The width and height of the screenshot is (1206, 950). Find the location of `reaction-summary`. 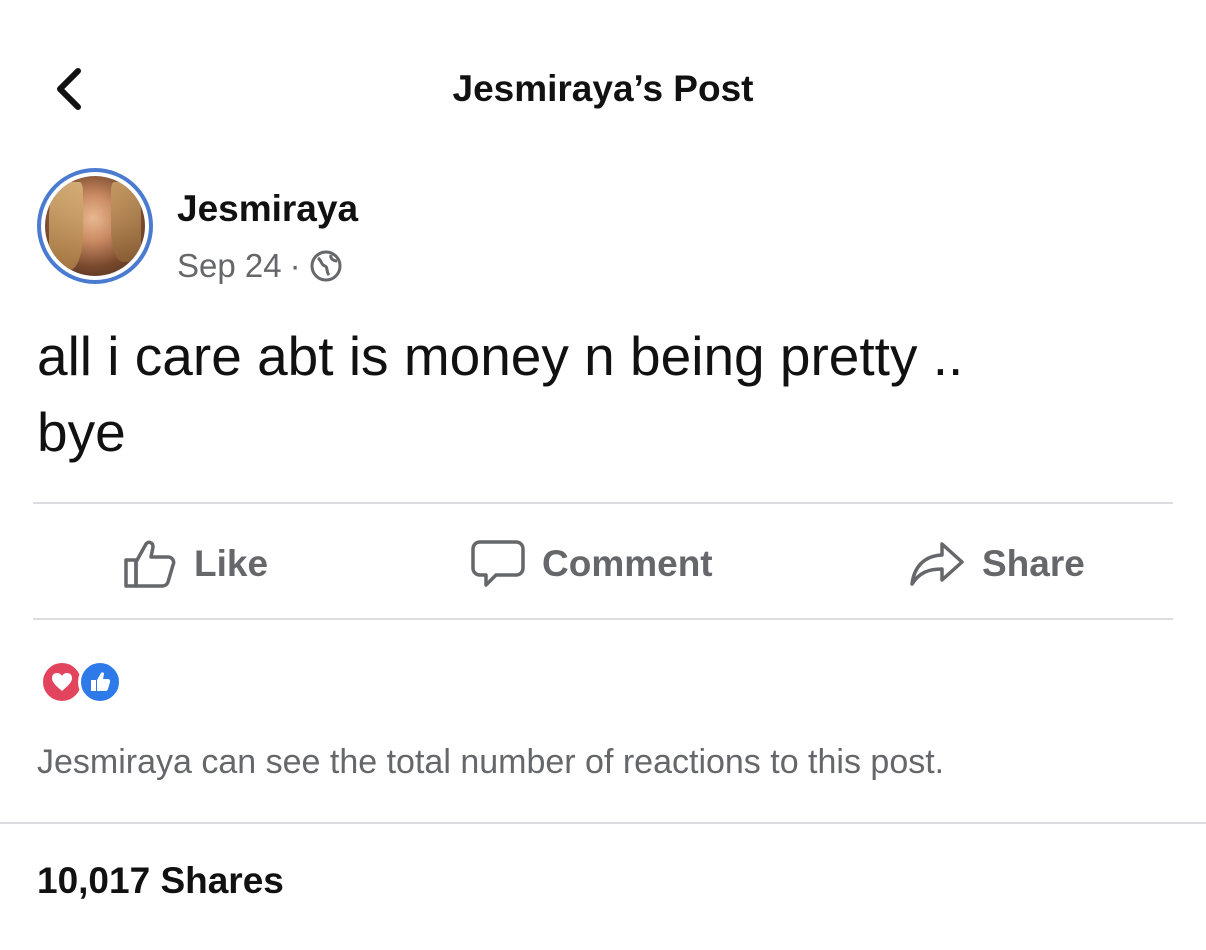

reaction-summary is located at coordinates (90, 682).